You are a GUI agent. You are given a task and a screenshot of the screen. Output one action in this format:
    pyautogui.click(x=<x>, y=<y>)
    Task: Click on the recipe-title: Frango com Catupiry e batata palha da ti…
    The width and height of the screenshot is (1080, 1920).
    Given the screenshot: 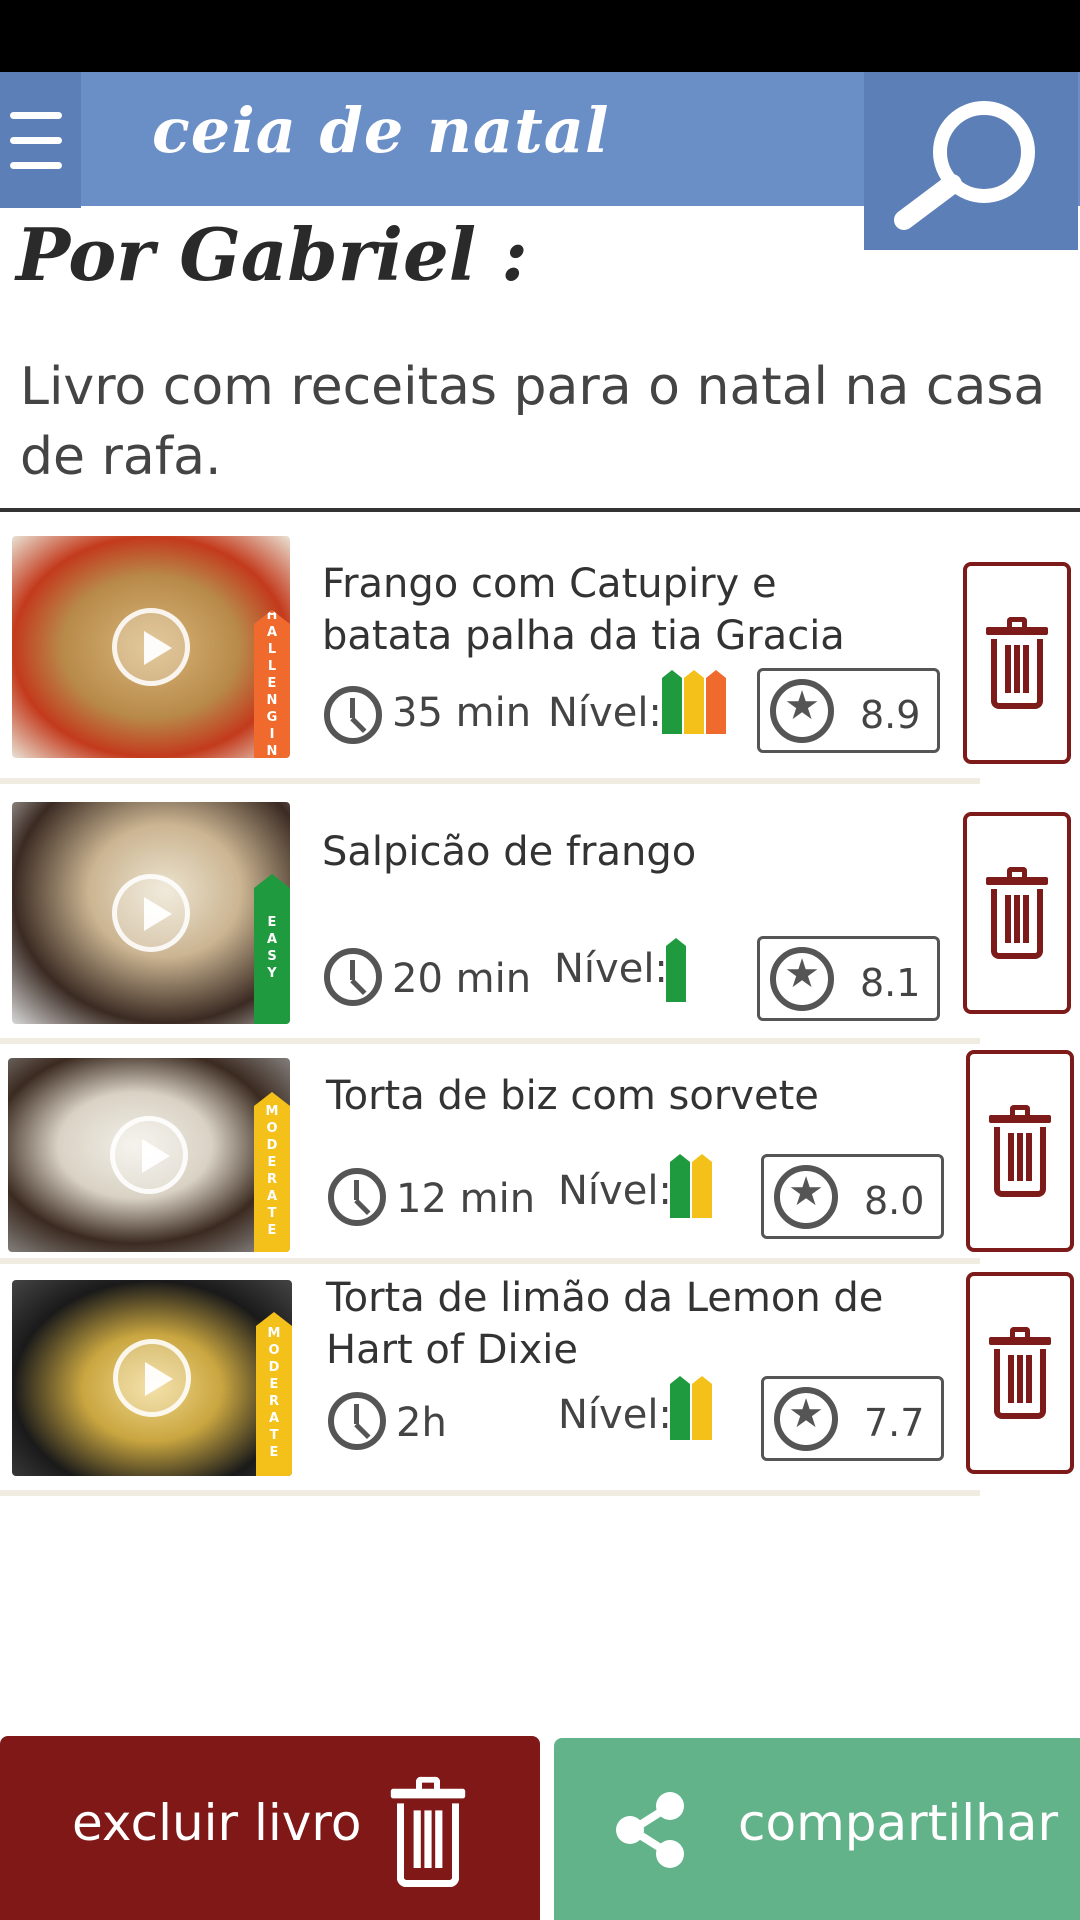 What is the action you would take?
    pyautogui.click(x=602, y=610)
    